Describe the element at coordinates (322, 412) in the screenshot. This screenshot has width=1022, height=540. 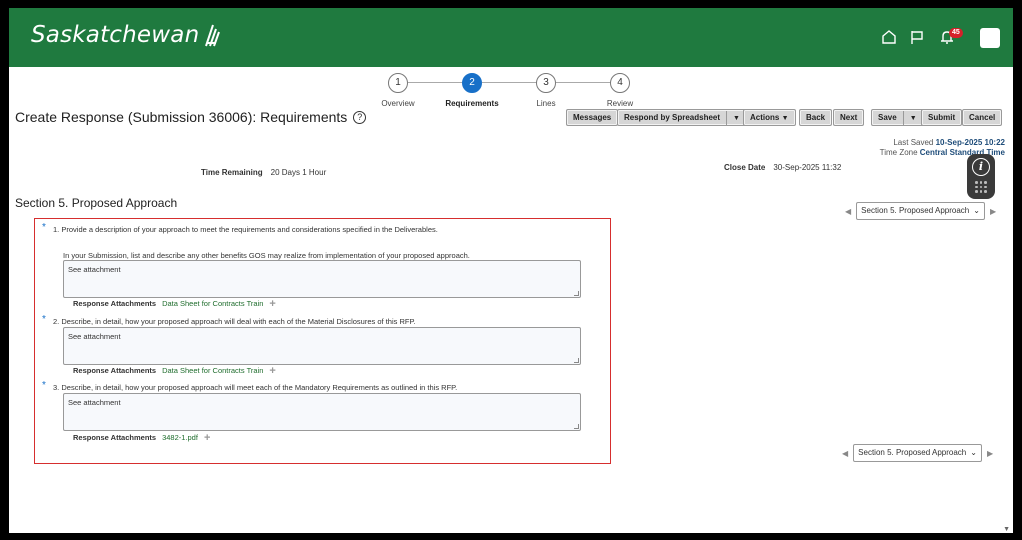
I see `response-textarea-3: See attachment` at that location.